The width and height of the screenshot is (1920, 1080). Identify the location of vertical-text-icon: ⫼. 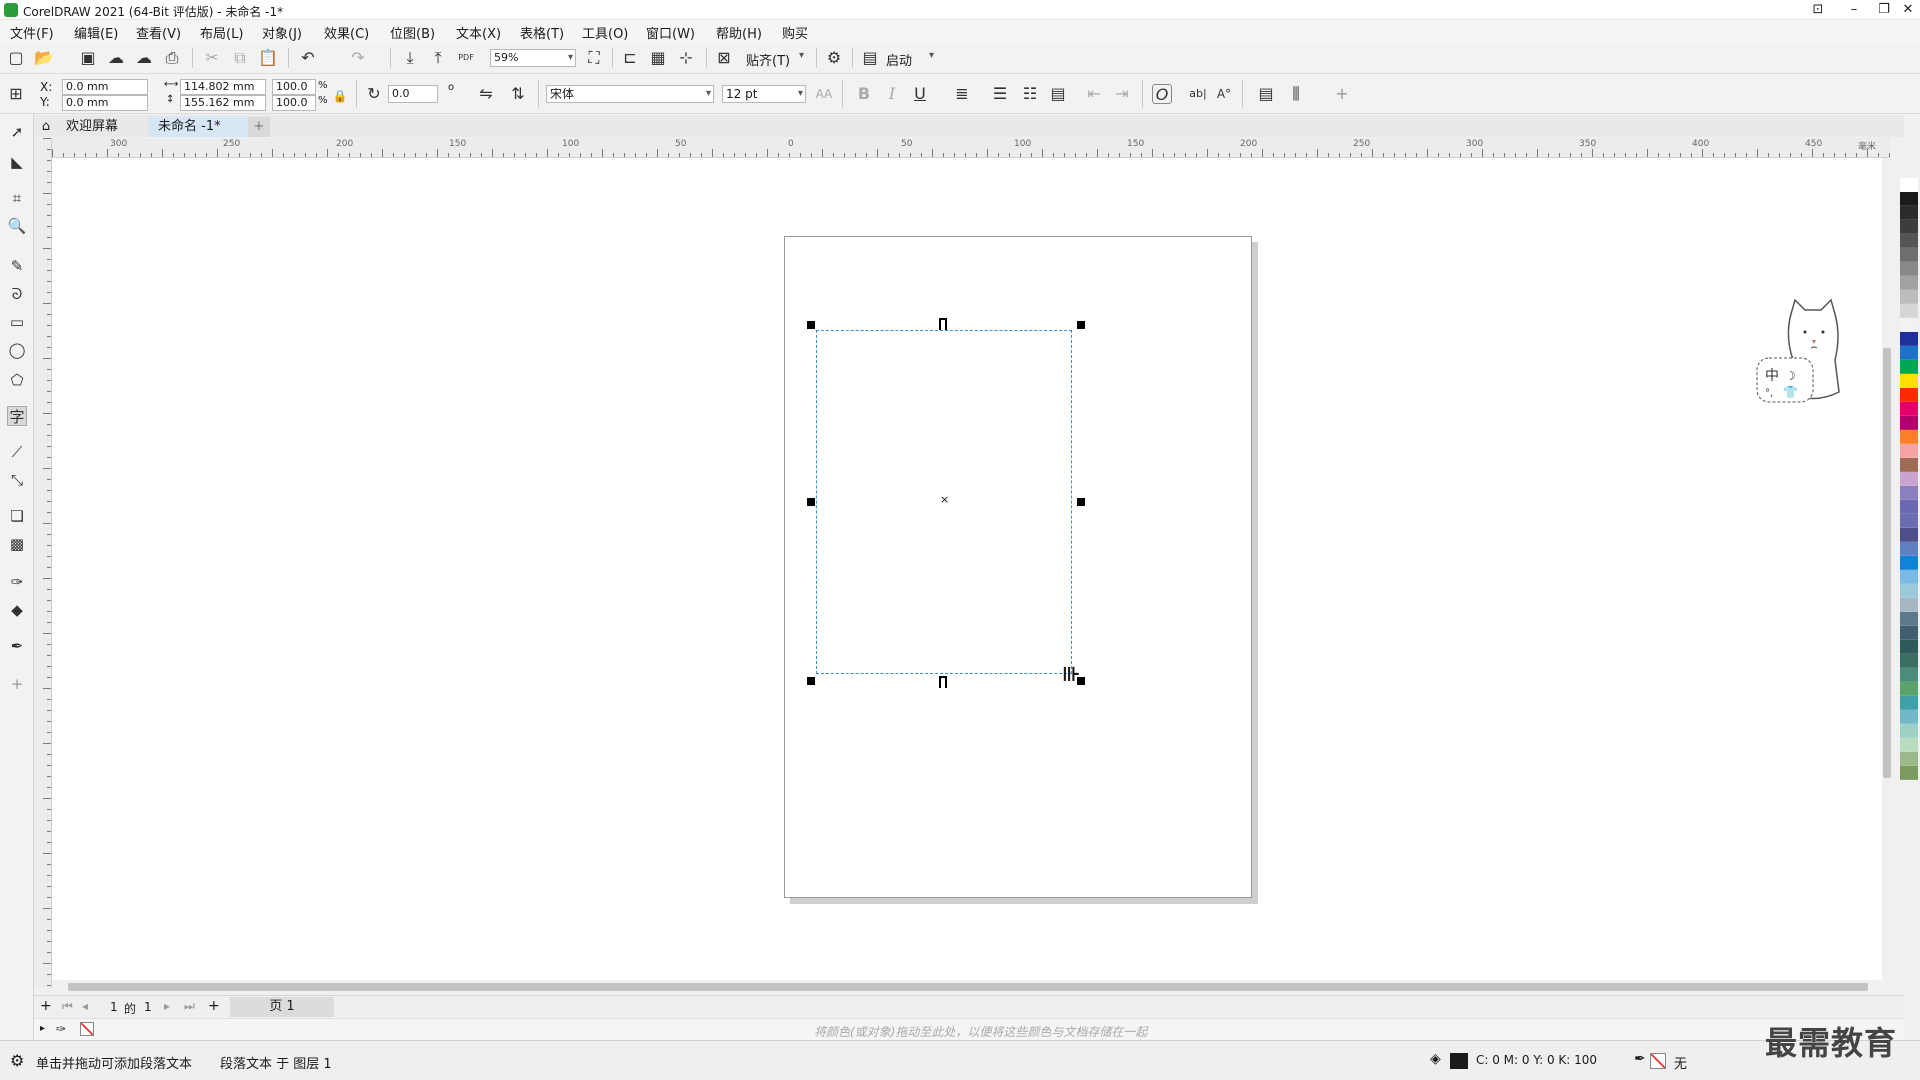
(1296, 94).